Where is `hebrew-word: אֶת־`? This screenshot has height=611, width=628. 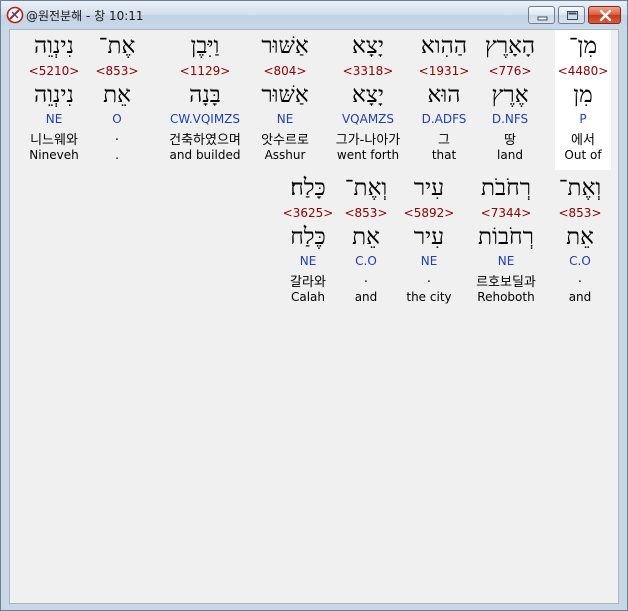
hebrew-word: אֶת־ is located at coordinates (117, 46).